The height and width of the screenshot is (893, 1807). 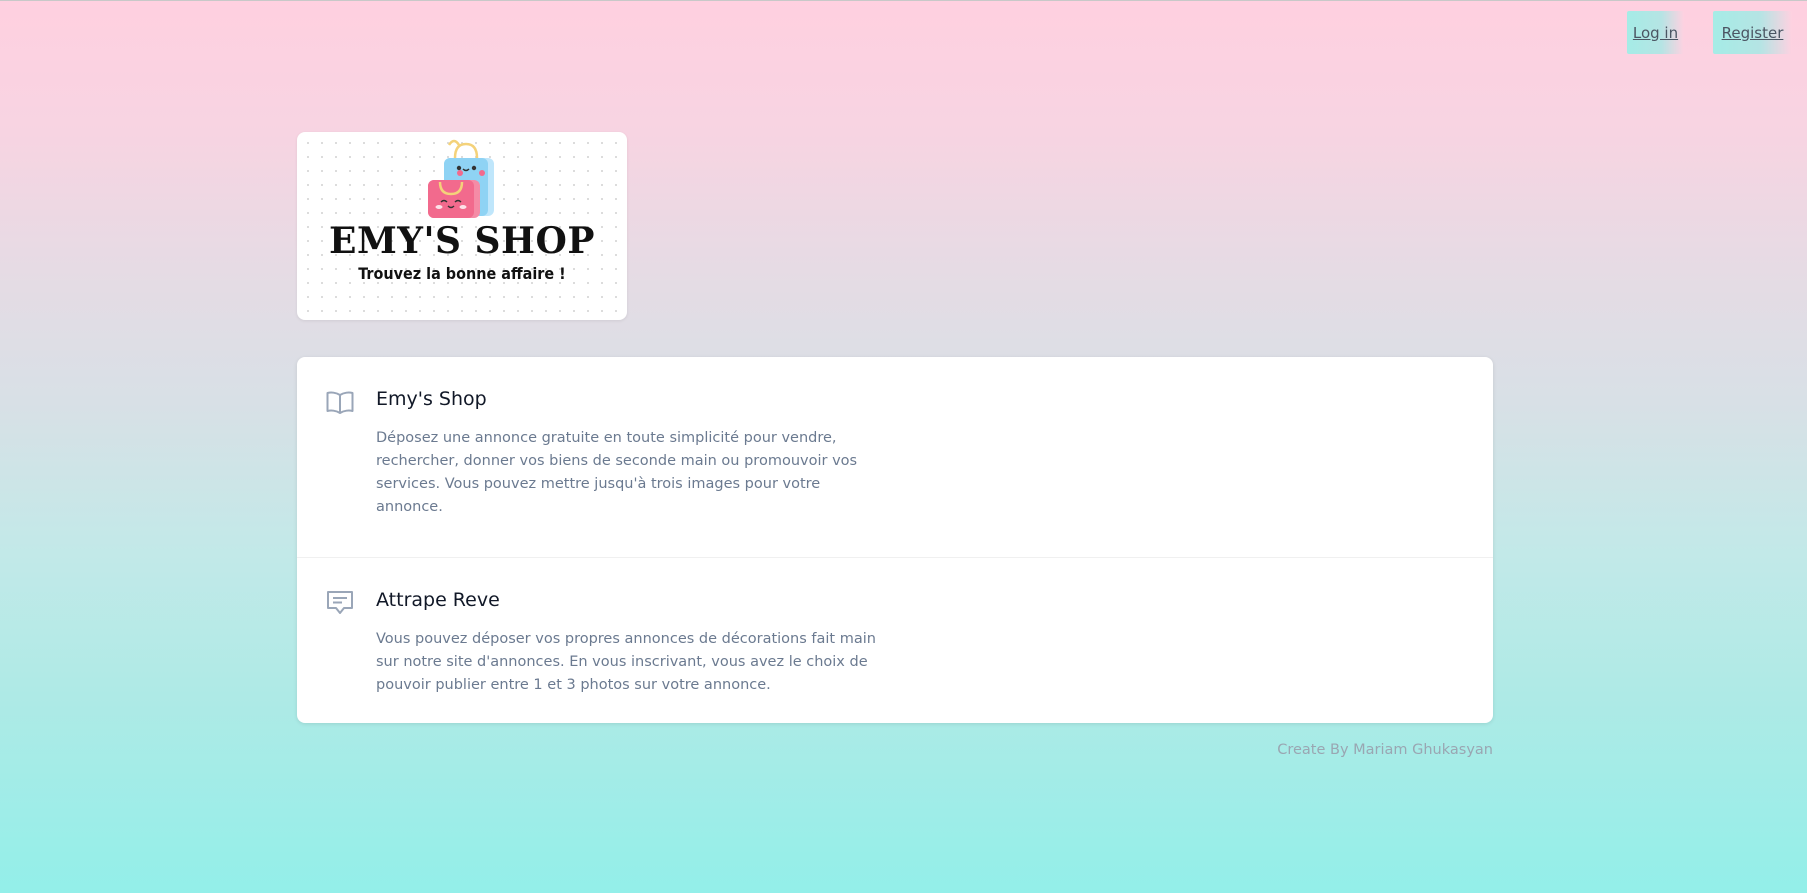 What do you see at coordinates (462, 241) in the screenshot?
I see `logo-title: EMY'S SHOP` at bounding box center [462, 241].